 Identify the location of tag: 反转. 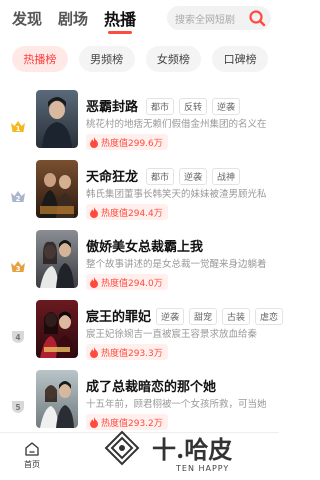
(193, 106).